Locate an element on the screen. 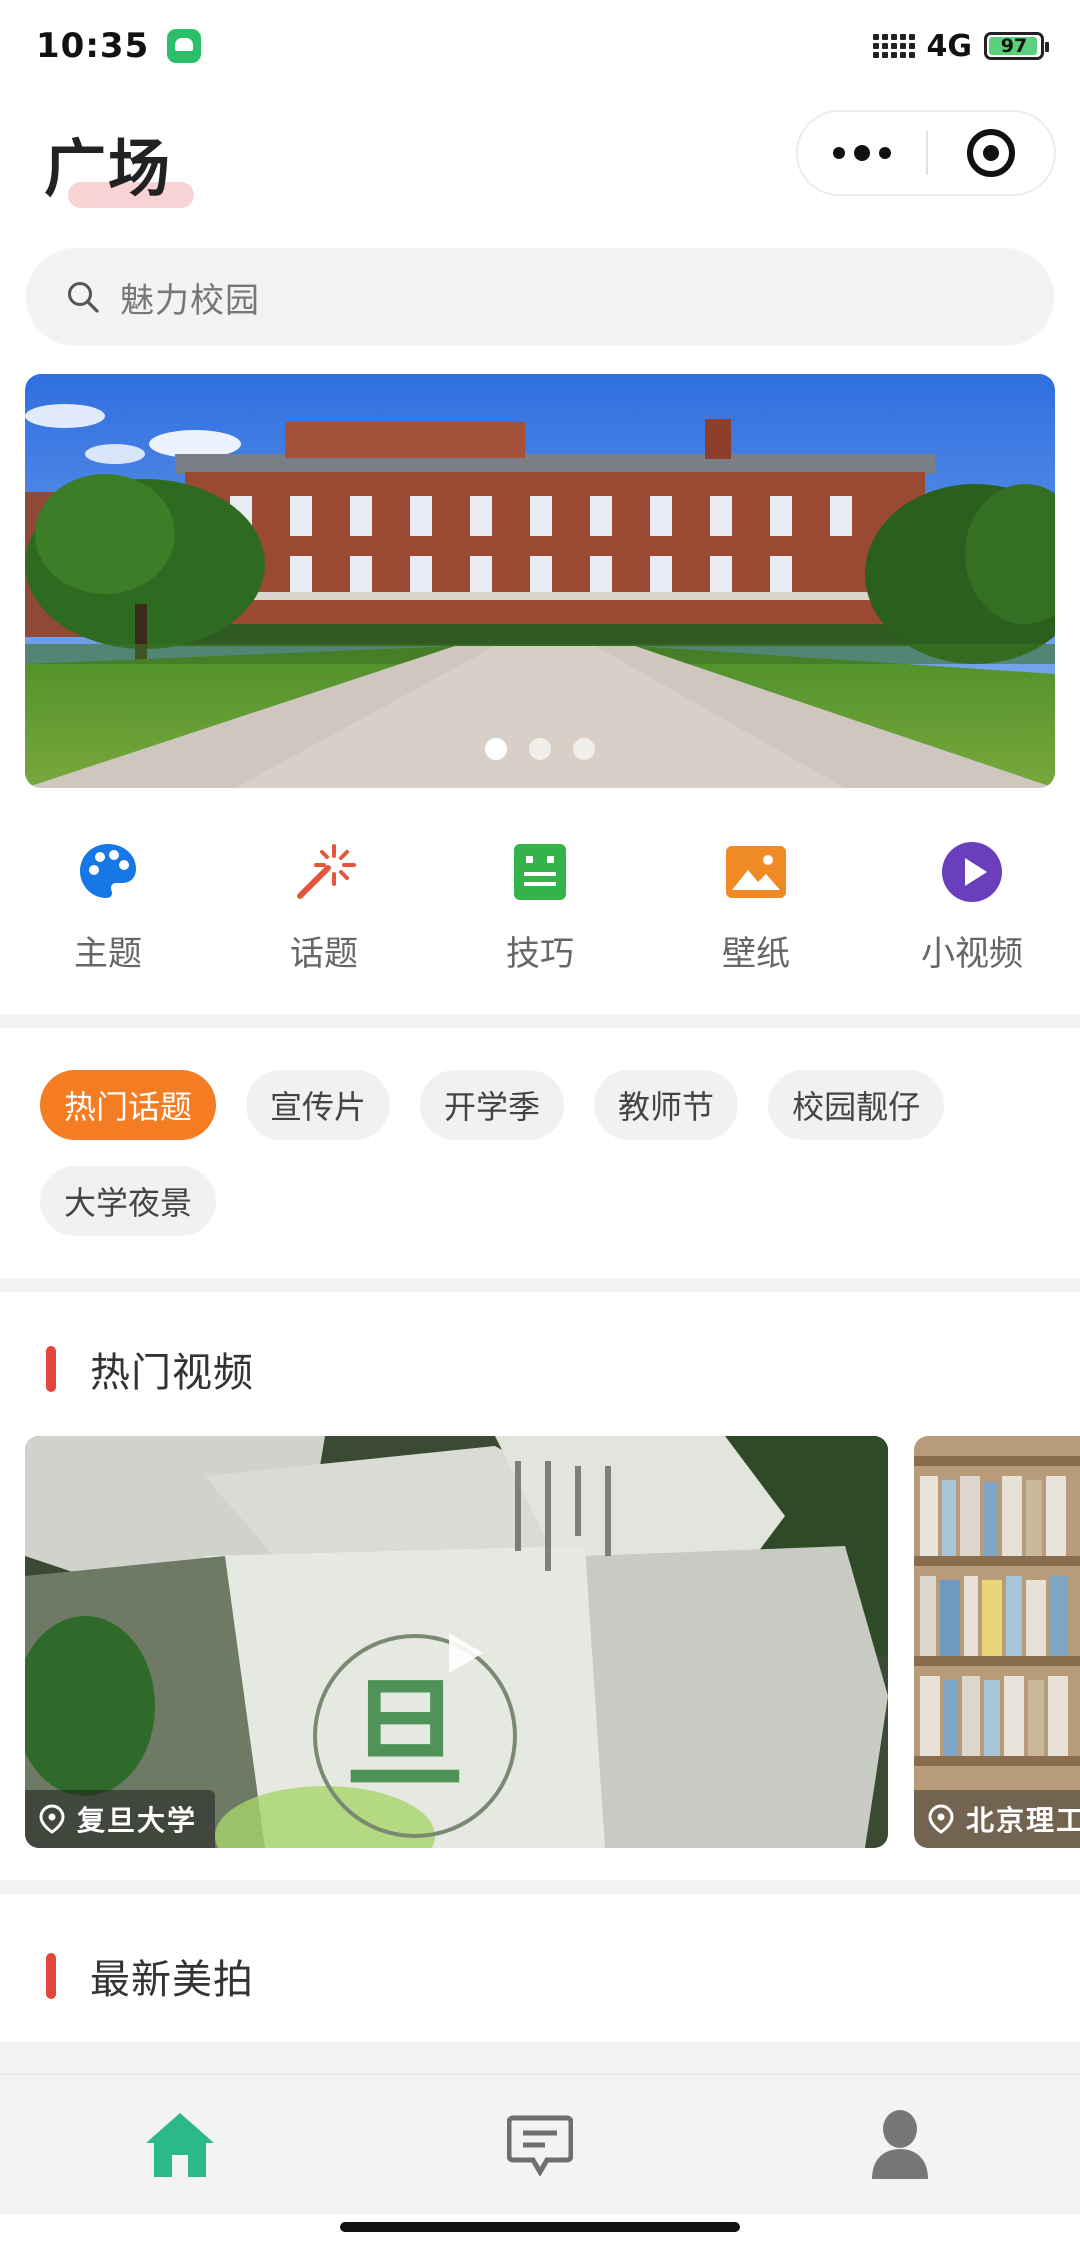 The width and height of the screenshot is (1080, 2248). home-icon is located at coordinates (180, 2144).